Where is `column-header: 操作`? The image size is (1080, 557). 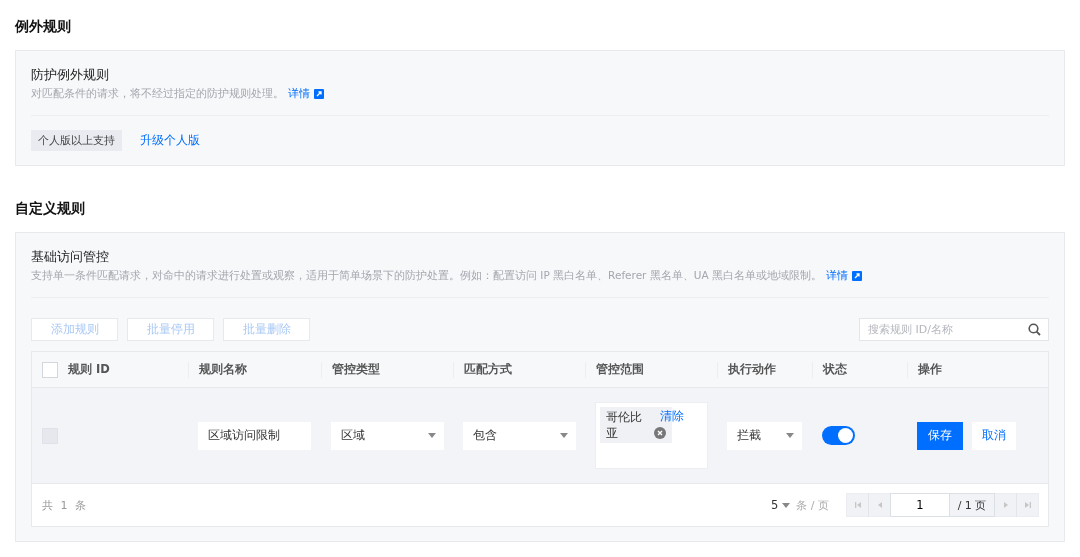
column-header: 操作 is located at coordinates (930, 369).